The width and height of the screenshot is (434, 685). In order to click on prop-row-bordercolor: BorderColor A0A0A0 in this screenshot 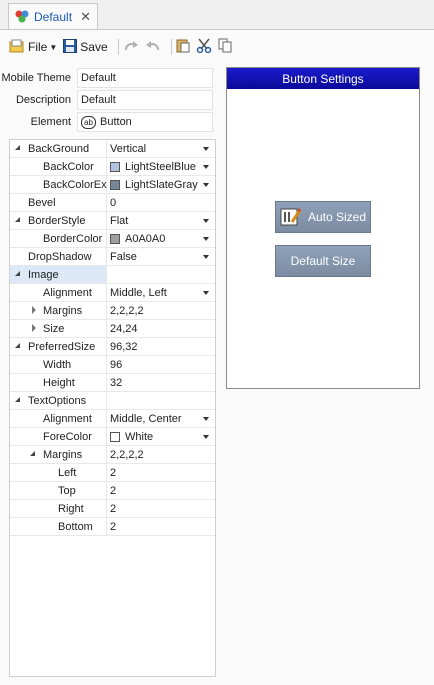, I will do `click(112, 239)`.